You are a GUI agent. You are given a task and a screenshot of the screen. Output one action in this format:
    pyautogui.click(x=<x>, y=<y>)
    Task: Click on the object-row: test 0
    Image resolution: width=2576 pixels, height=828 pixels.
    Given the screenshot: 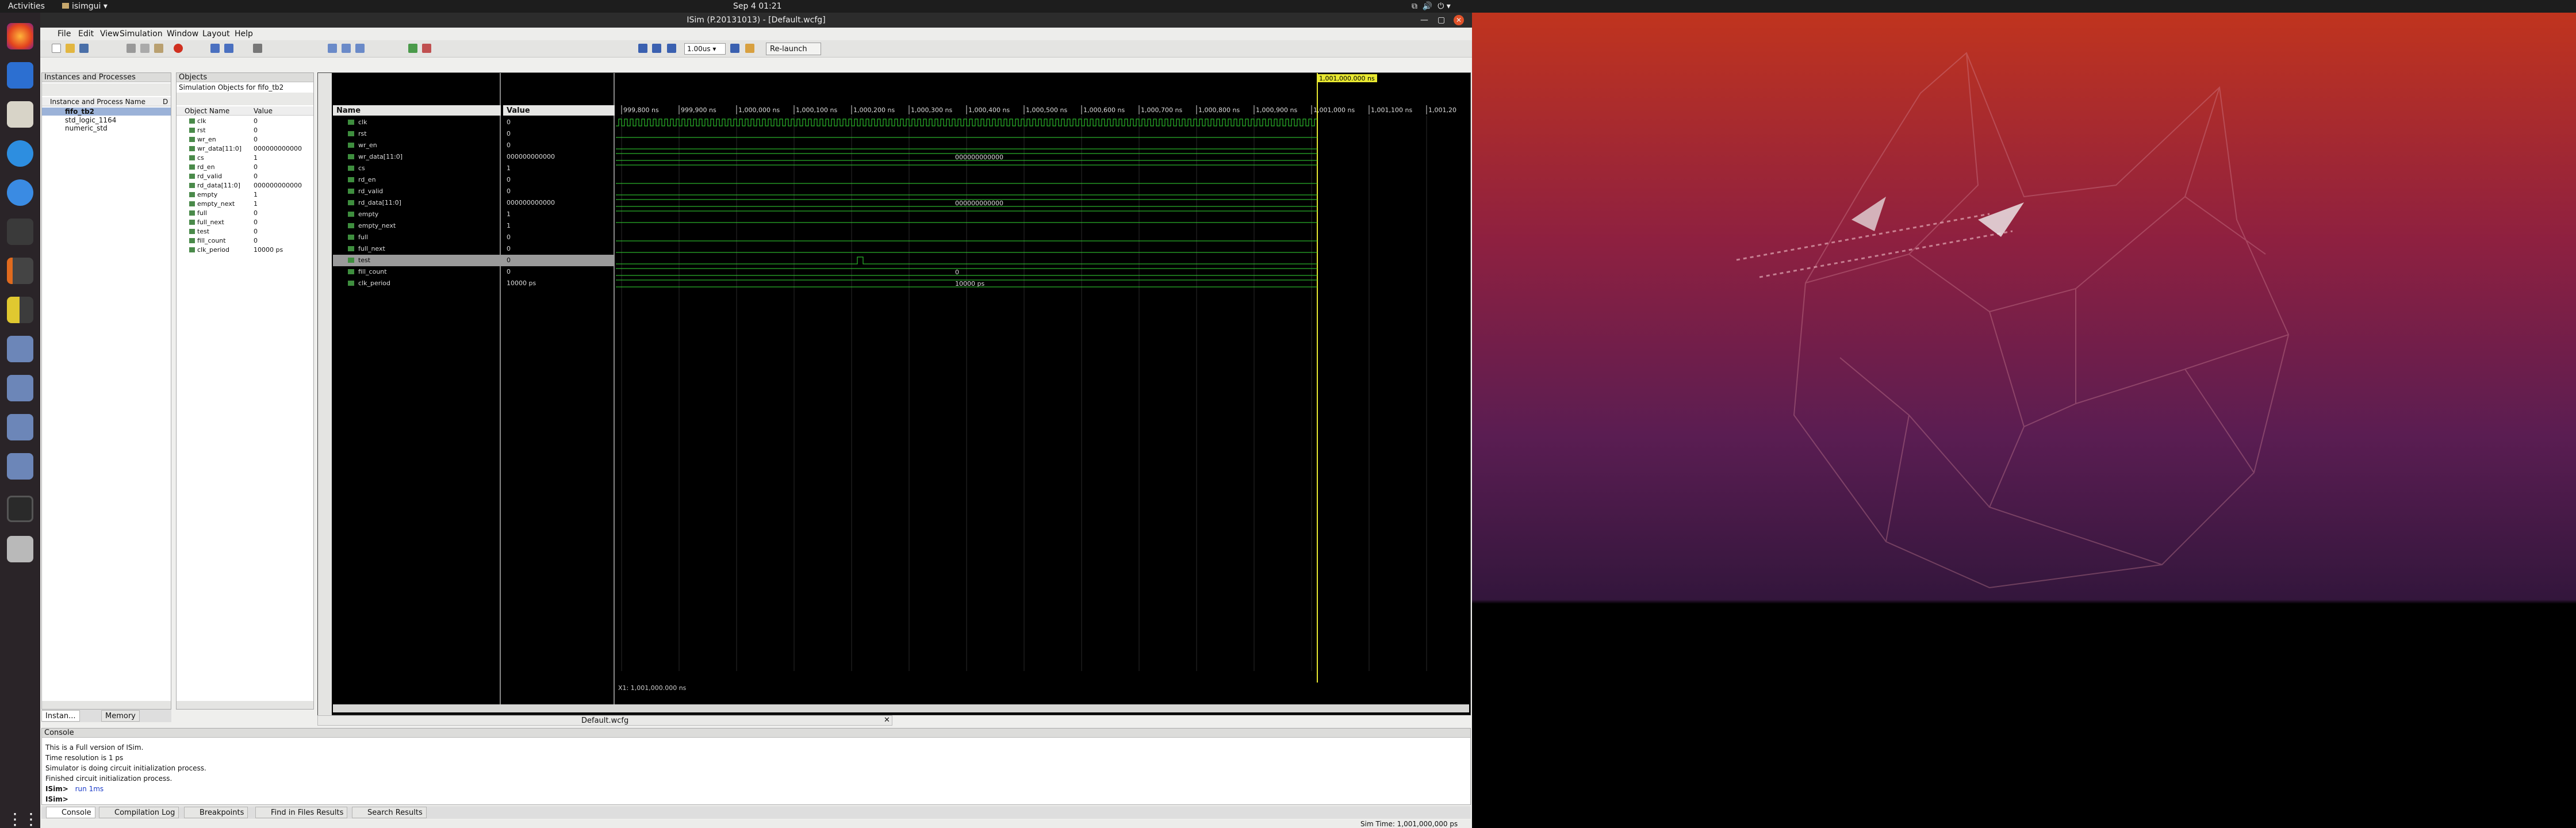 What is the action you would take?
    pyautogui.click(x=245, y=231)
    